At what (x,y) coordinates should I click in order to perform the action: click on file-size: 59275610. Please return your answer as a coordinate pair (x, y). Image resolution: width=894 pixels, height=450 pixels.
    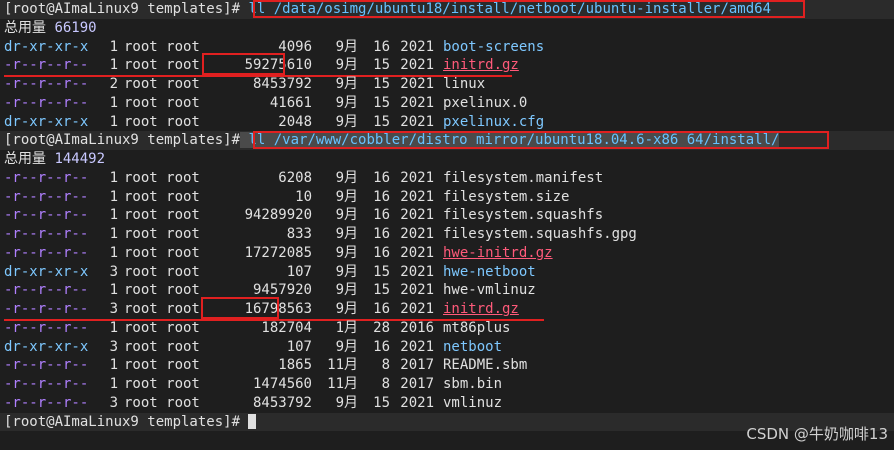
    Looking at the image, I should click on (278, 65).